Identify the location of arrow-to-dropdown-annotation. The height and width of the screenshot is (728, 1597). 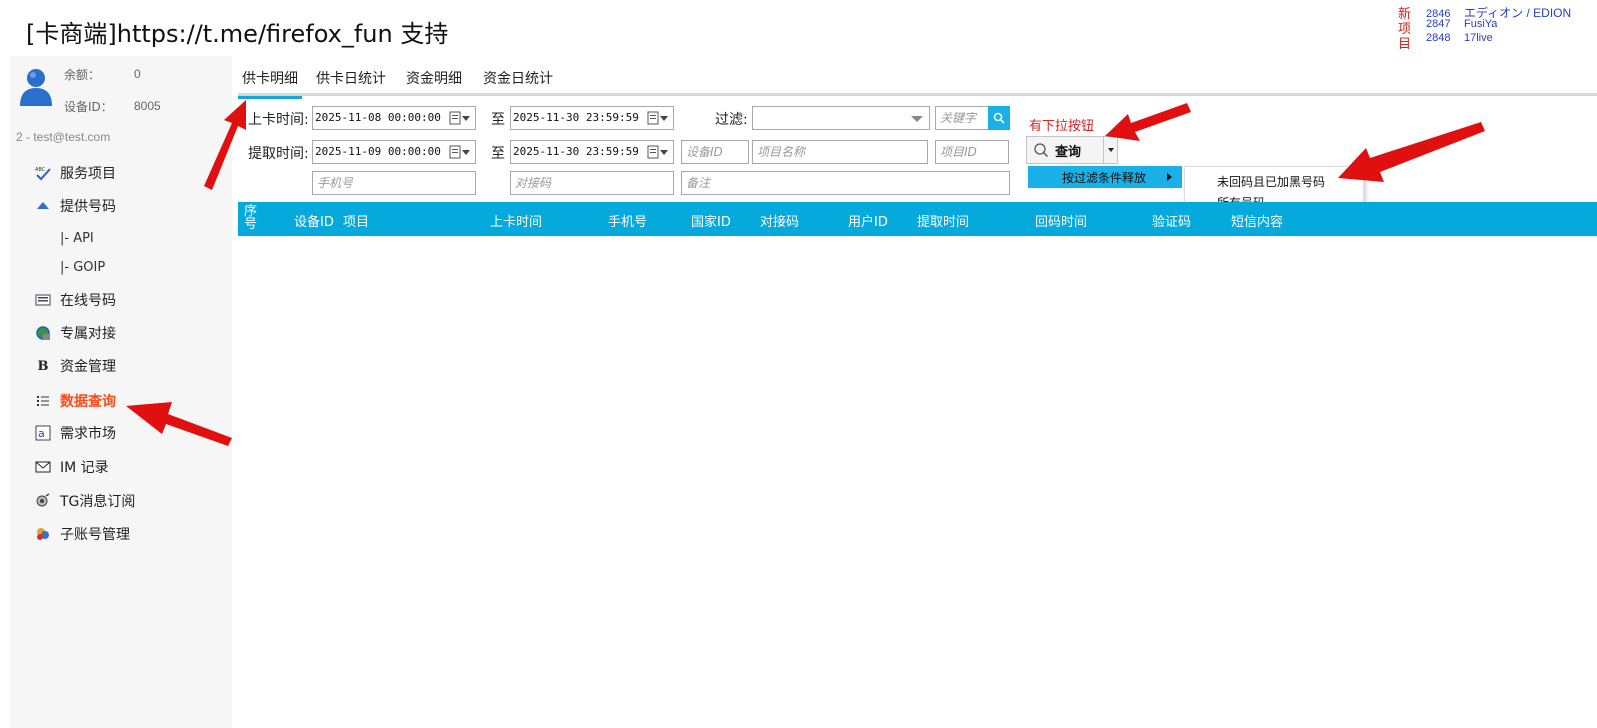
(1148, 122).